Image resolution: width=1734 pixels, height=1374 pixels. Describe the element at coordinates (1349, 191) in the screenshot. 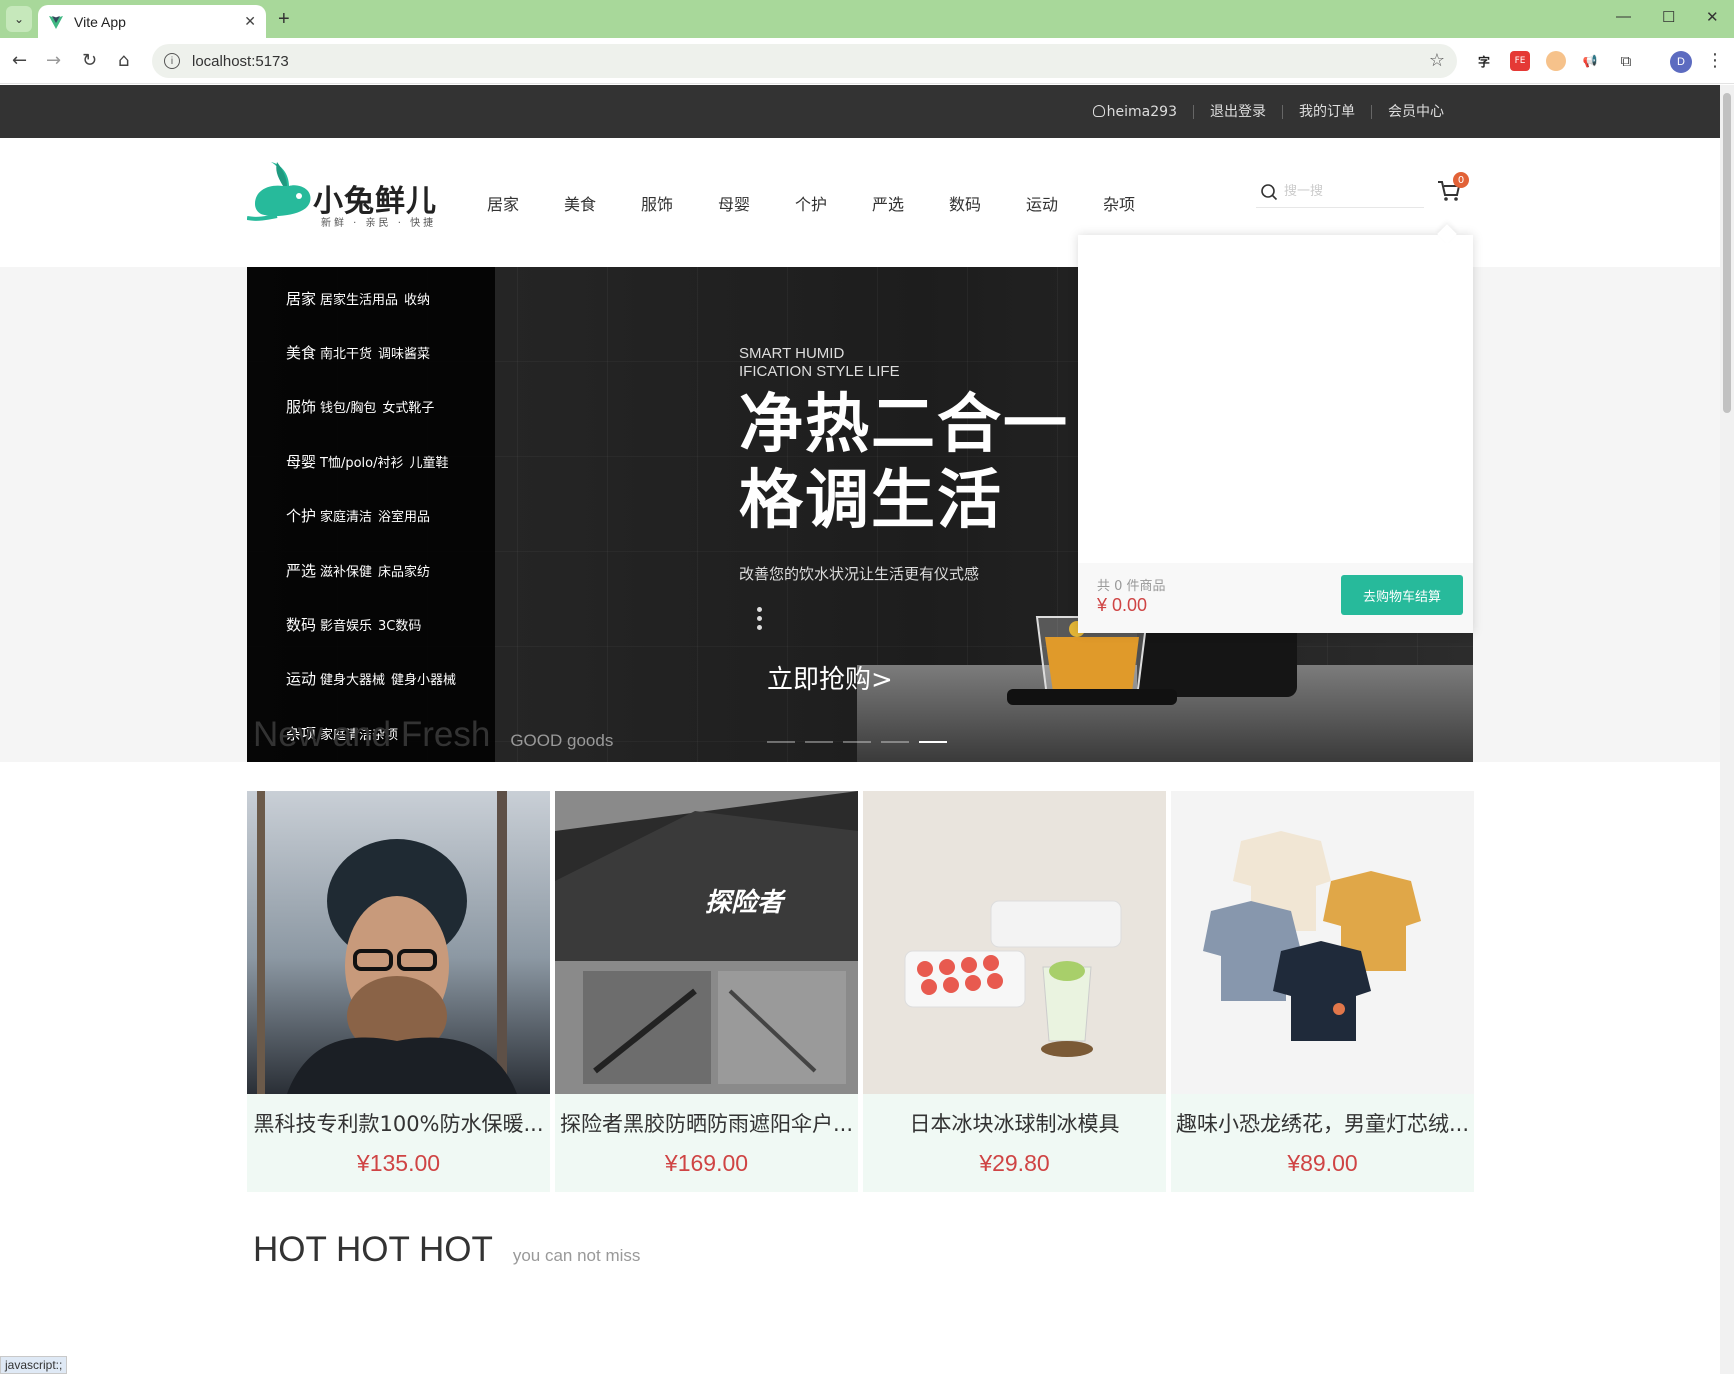

I see `search-input` at that location.